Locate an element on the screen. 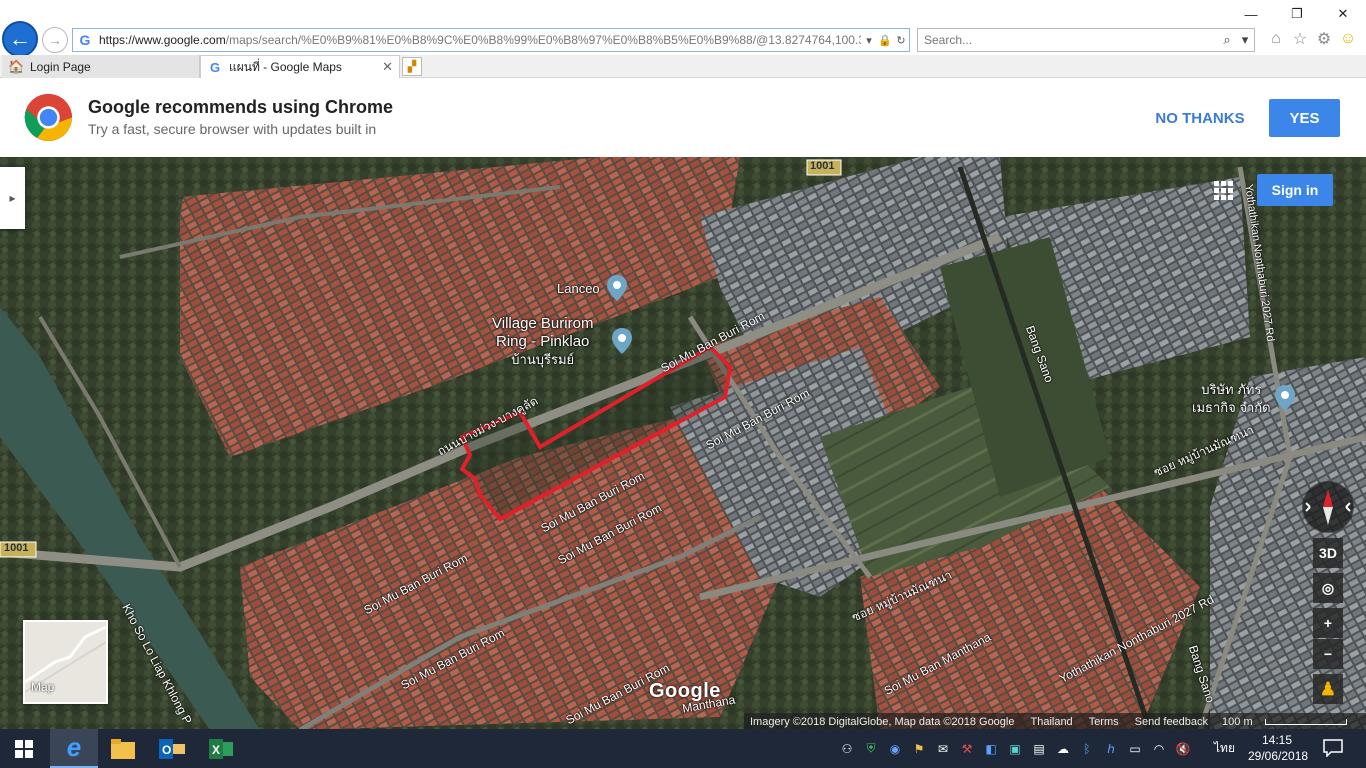 This screenshot has height=768, width=1366. system-tray: ⚇ ⛨ ◉ ⚑ ✉ ⚒ ◧ ▣ ▤ ☁ ᛒ ℎ ▭ ◠ 🔇 is located at coordinates (1015, 748).